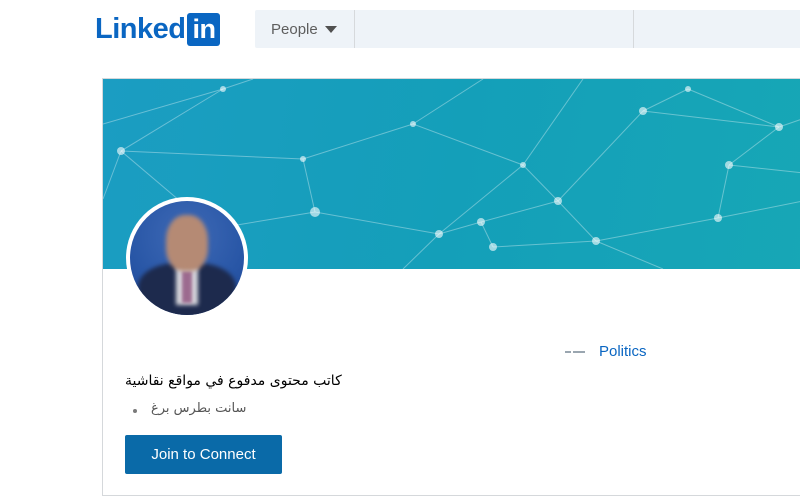 This screenshot has width=800, height=497. What do you see at coordinates (330, 29) in the screenshot?
I see `caret-down-icon` at bounding box center [330, 29].